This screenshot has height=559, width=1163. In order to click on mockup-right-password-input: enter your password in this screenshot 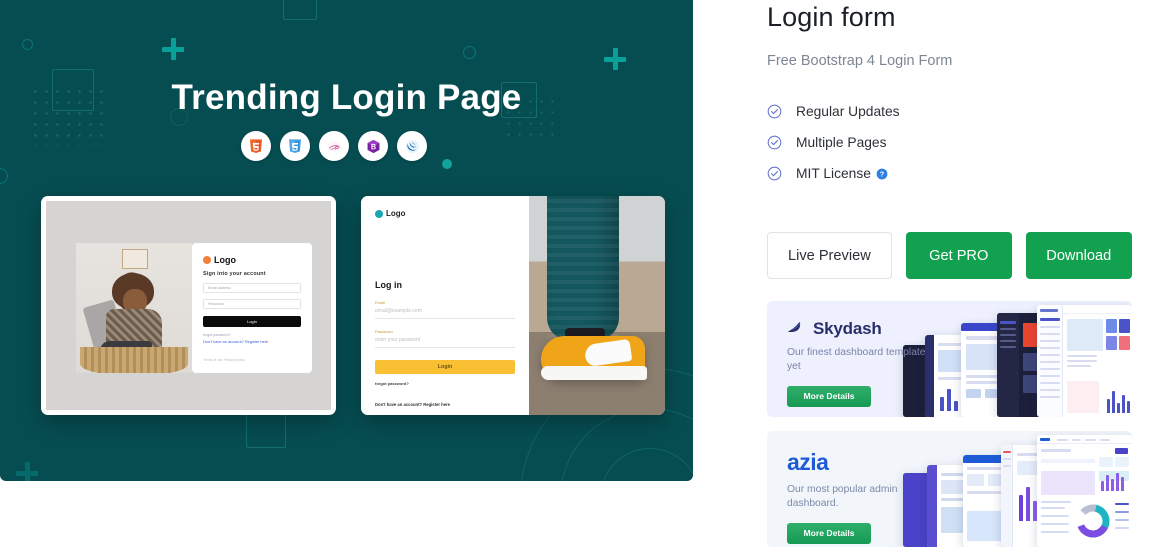, I will do `click(445, 341)`.